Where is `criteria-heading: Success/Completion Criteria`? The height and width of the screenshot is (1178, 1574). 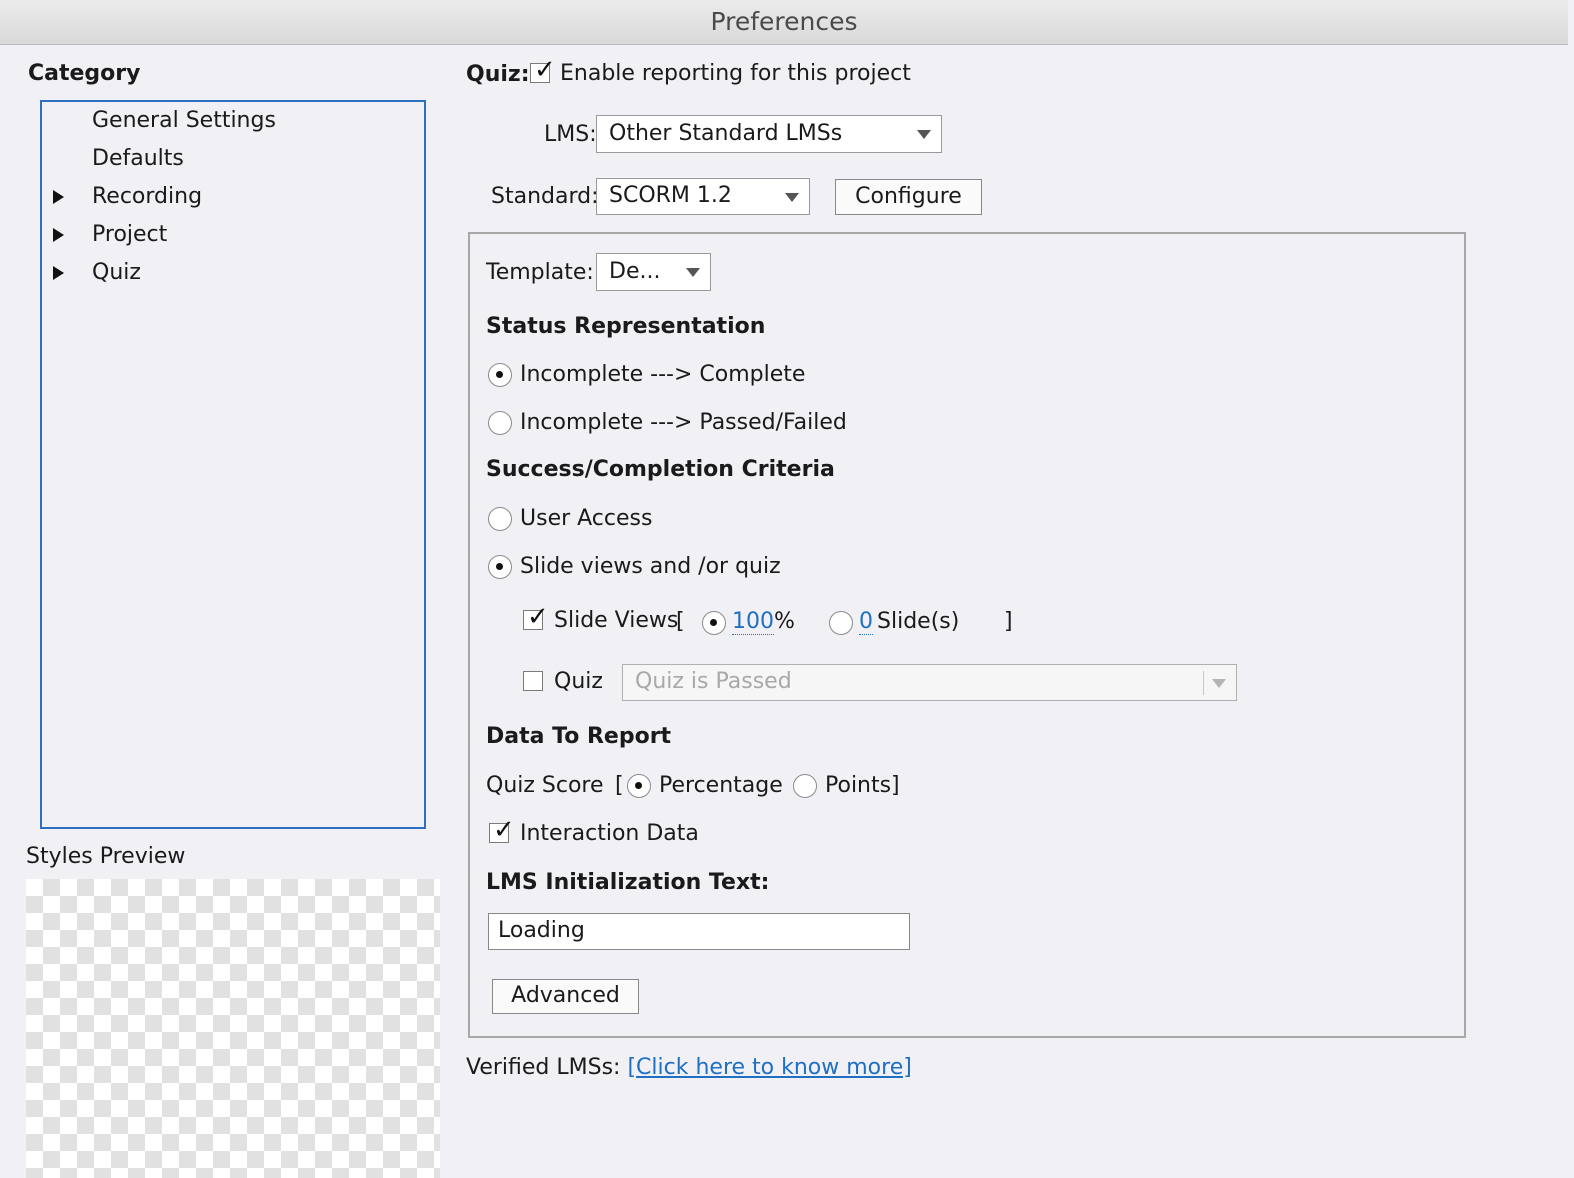 criteria-heading: Success/Completion Criteria is located at coordinates (660, 469).